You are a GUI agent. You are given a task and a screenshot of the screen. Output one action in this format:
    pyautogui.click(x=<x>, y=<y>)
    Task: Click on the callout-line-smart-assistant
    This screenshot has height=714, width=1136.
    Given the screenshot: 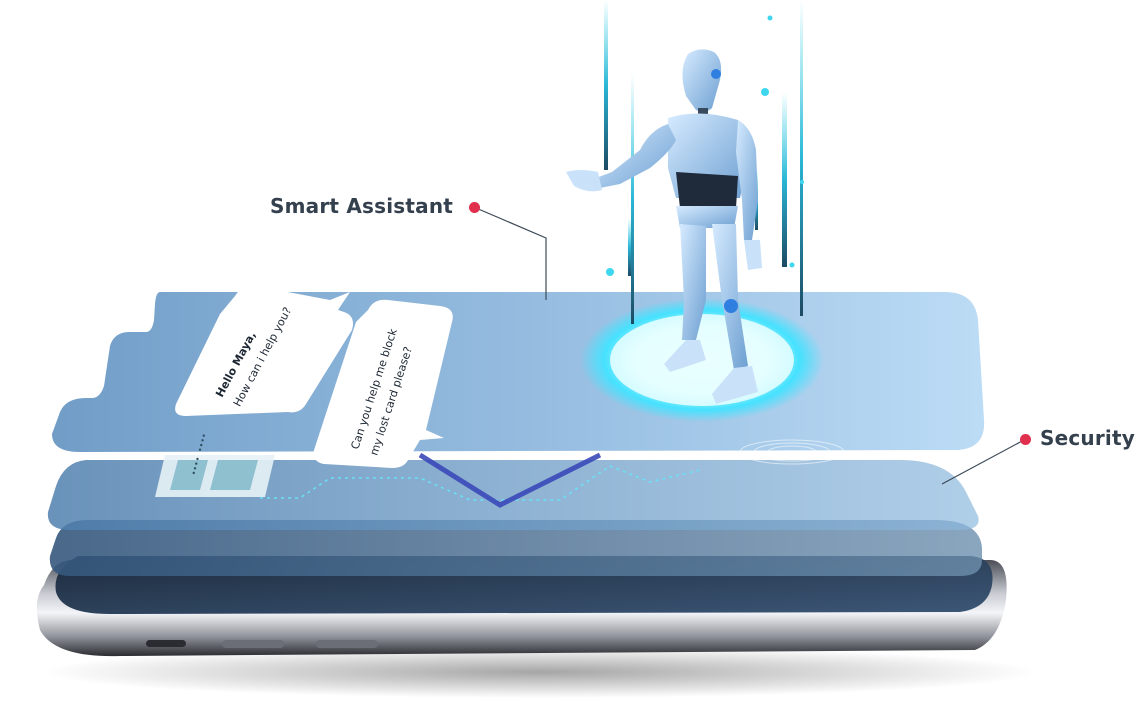 What is the action you would take?
    pyautogui.click(x=511, y=253)
    